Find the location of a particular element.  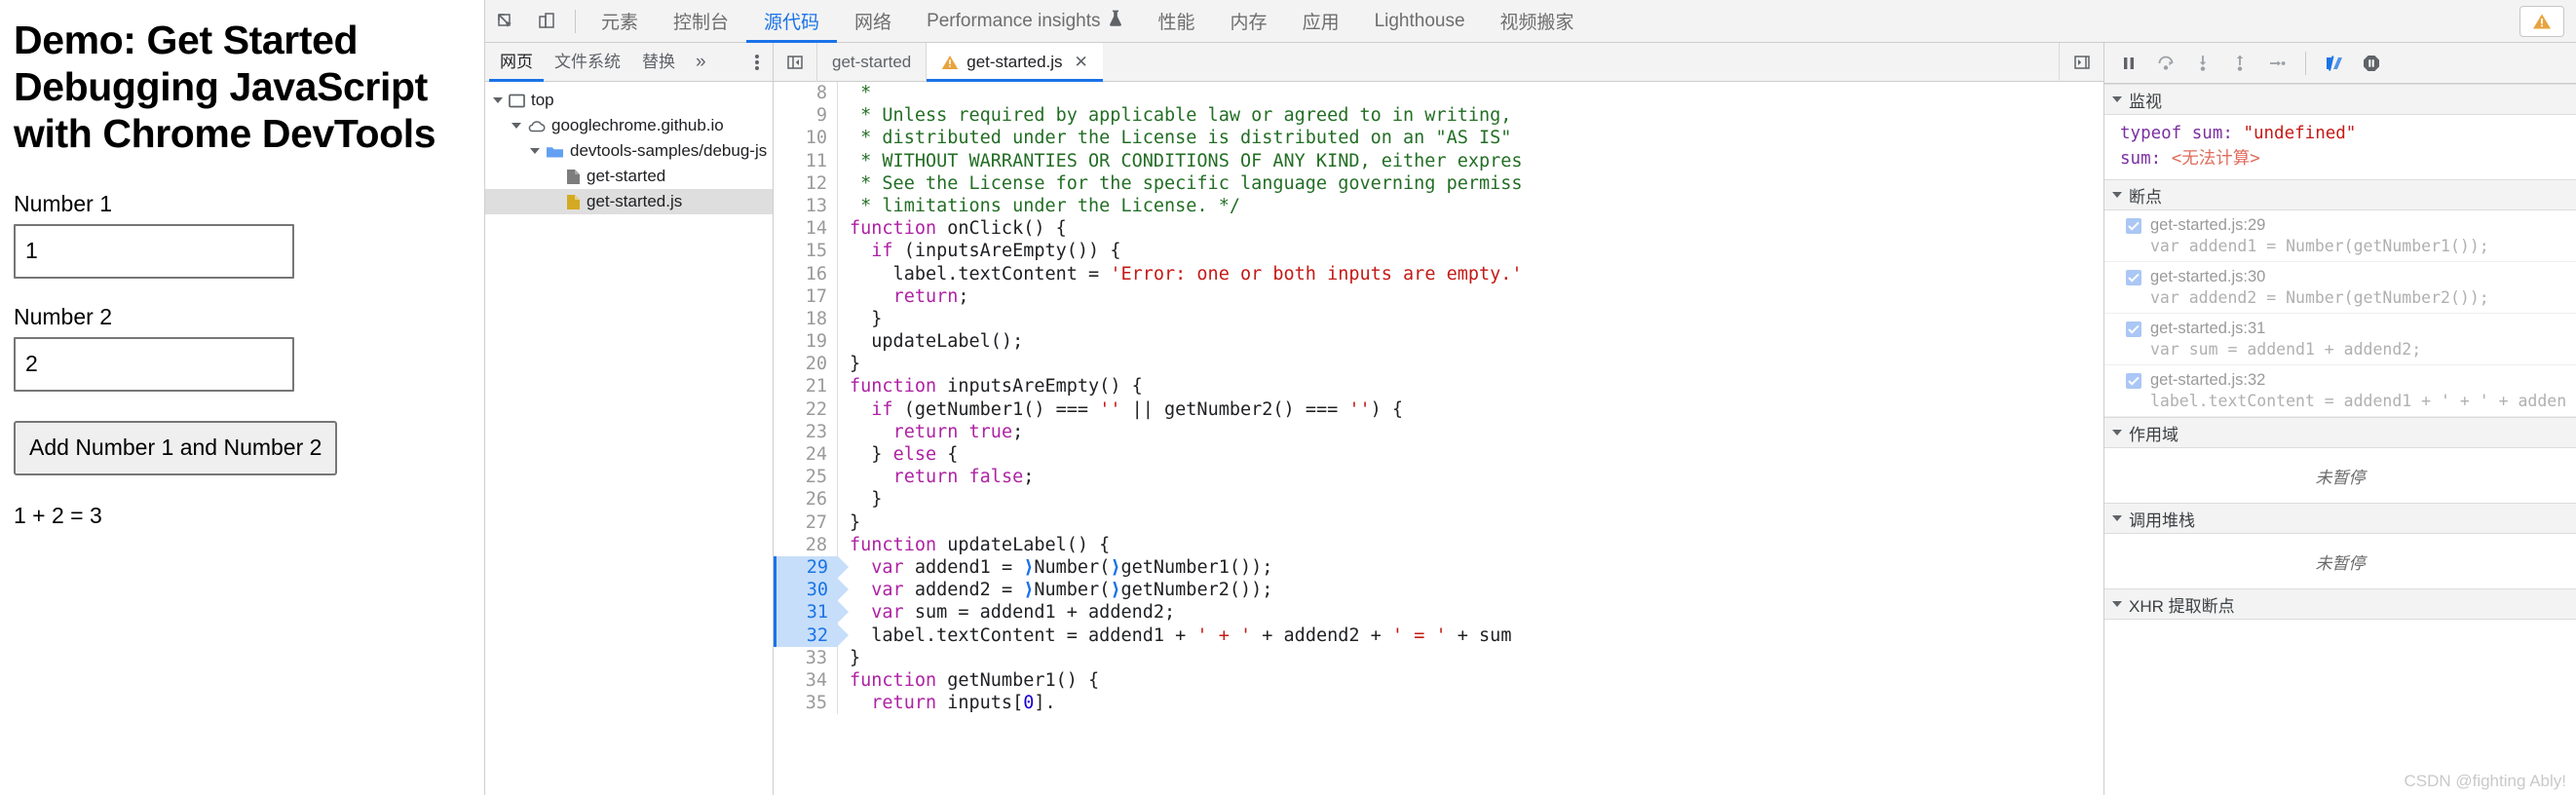

show-navigator-icon is located at coordinates (795, 62).